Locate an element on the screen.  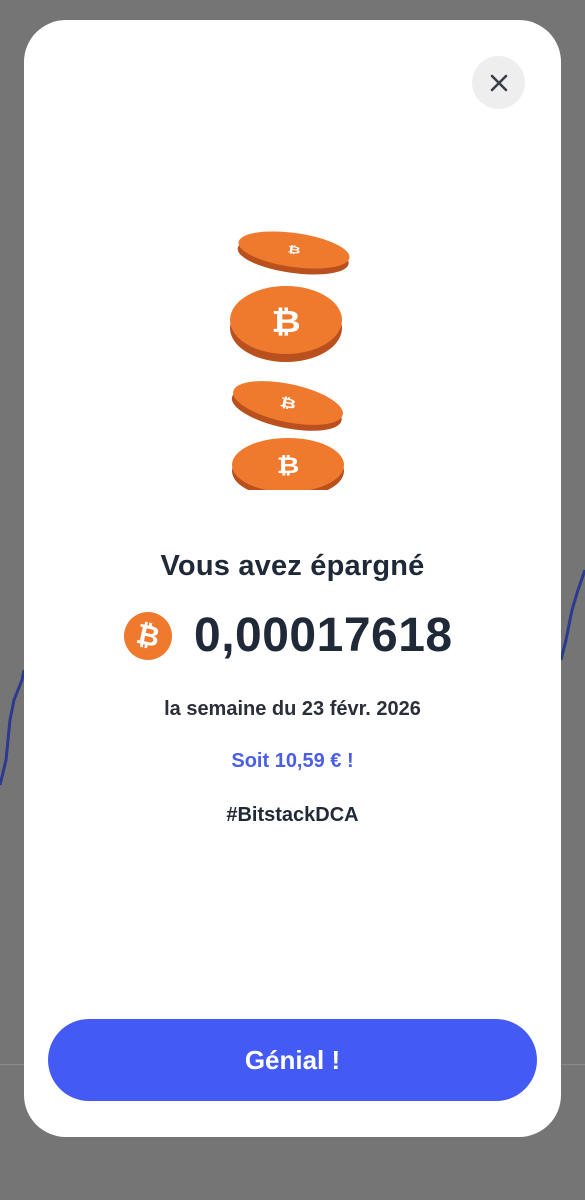
savings-period: la semaine du 23 févr. 2026 is located at coordinates (292, 709).